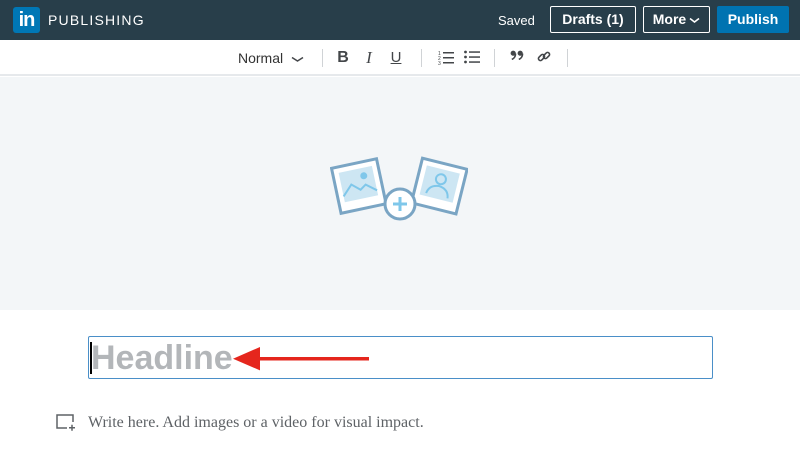 This screenshot has width=800, height=452. Describe the element at coordinates (301, 359) in the screenshot. I see `annotation-arrow-icon` at that location.